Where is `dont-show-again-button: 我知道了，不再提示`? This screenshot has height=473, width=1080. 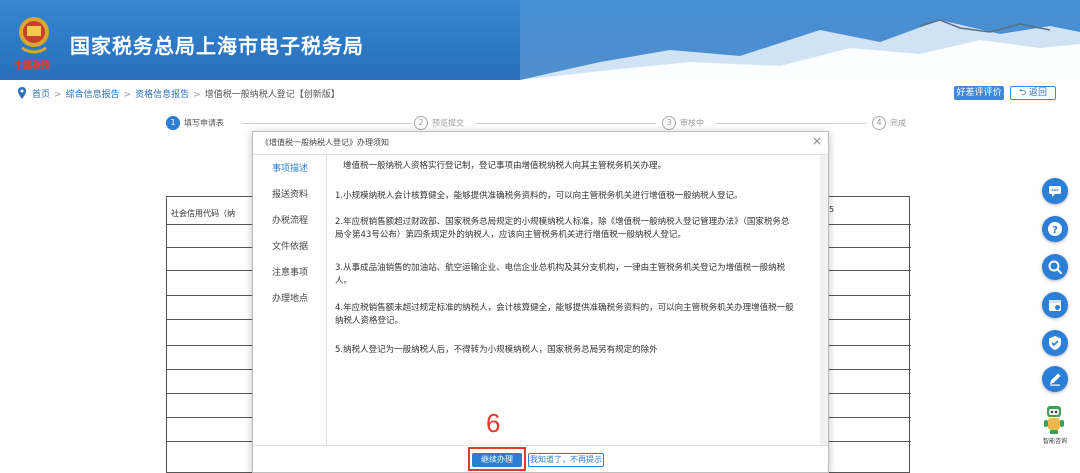 dont-show-again-button: 我知道了，不再提示 is located at coordinates (566, 460).